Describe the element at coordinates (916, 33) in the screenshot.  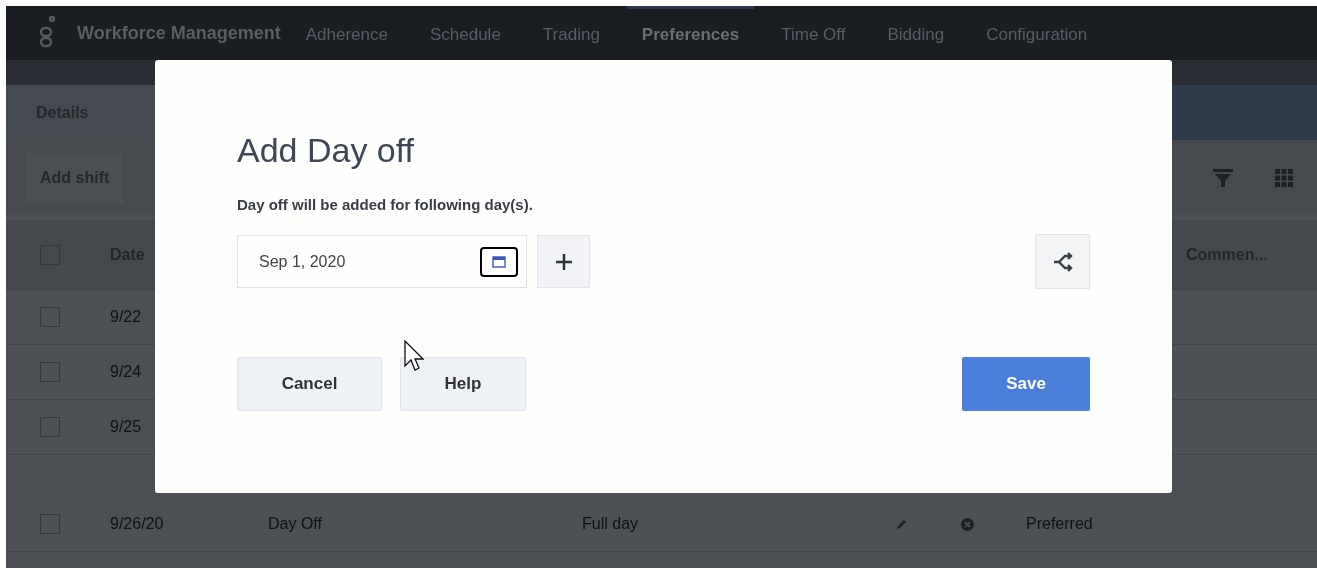
I see `nav-tab: Bidding` at that location.